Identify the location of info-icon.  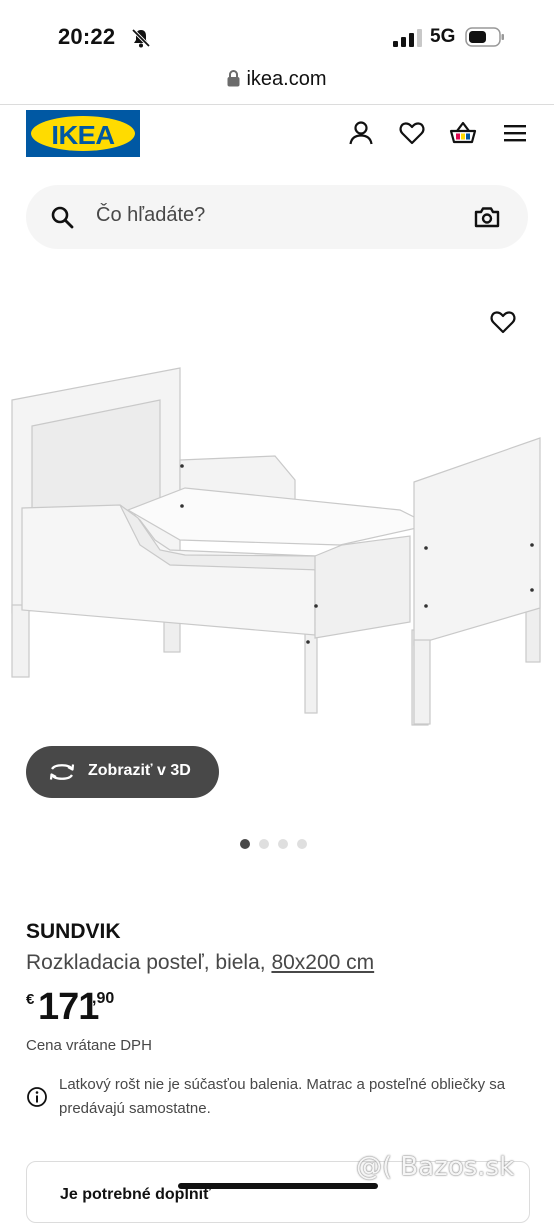
(37, 1097).